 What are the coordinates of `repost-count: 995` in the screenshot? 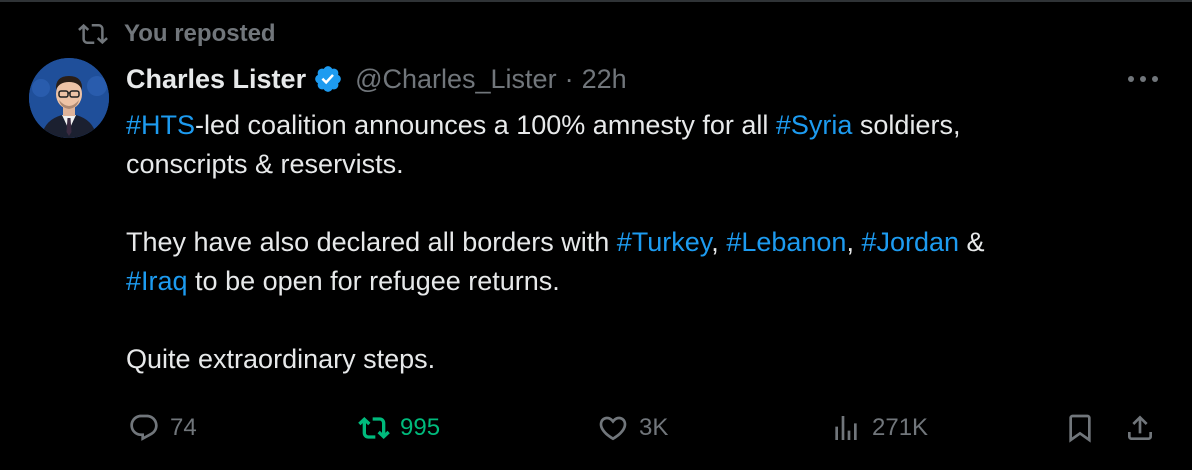 It's located at (420, 427).